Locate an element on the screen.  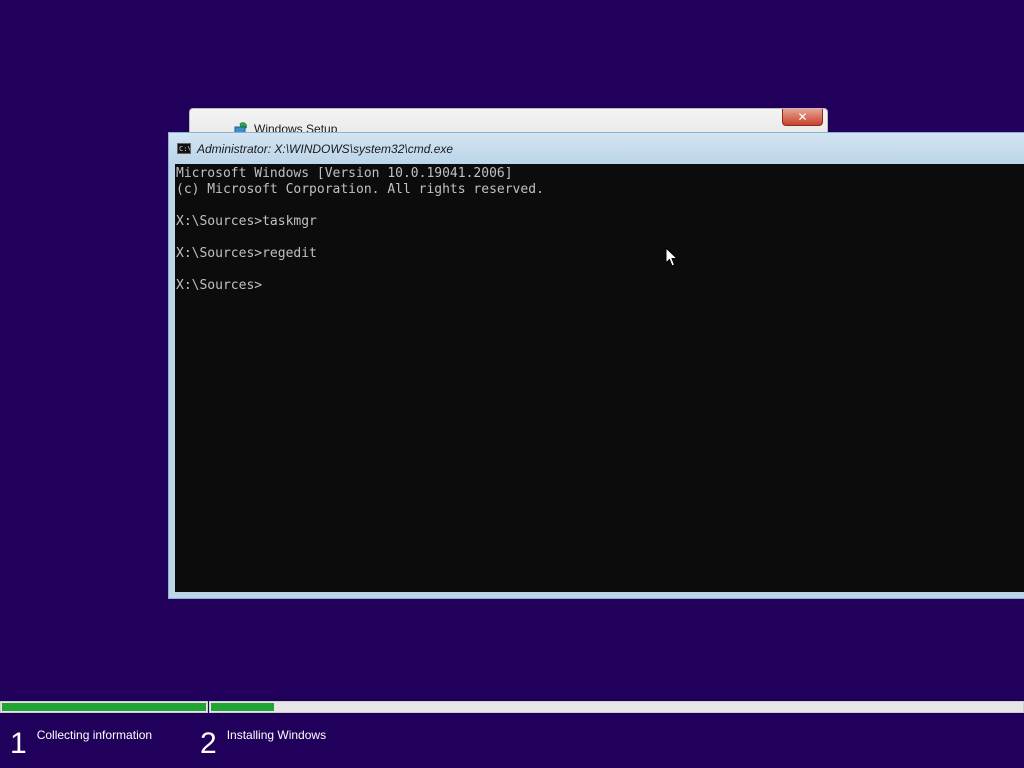
setup-progress-bar is located at coordinates (512, 707).